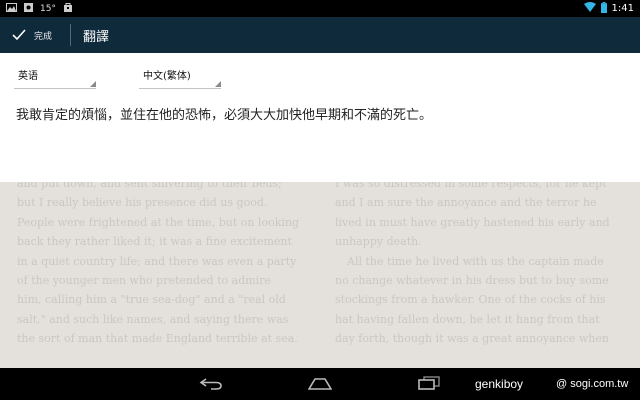  I want to click on status-bar: 15° 1:41, so click(320, 8).